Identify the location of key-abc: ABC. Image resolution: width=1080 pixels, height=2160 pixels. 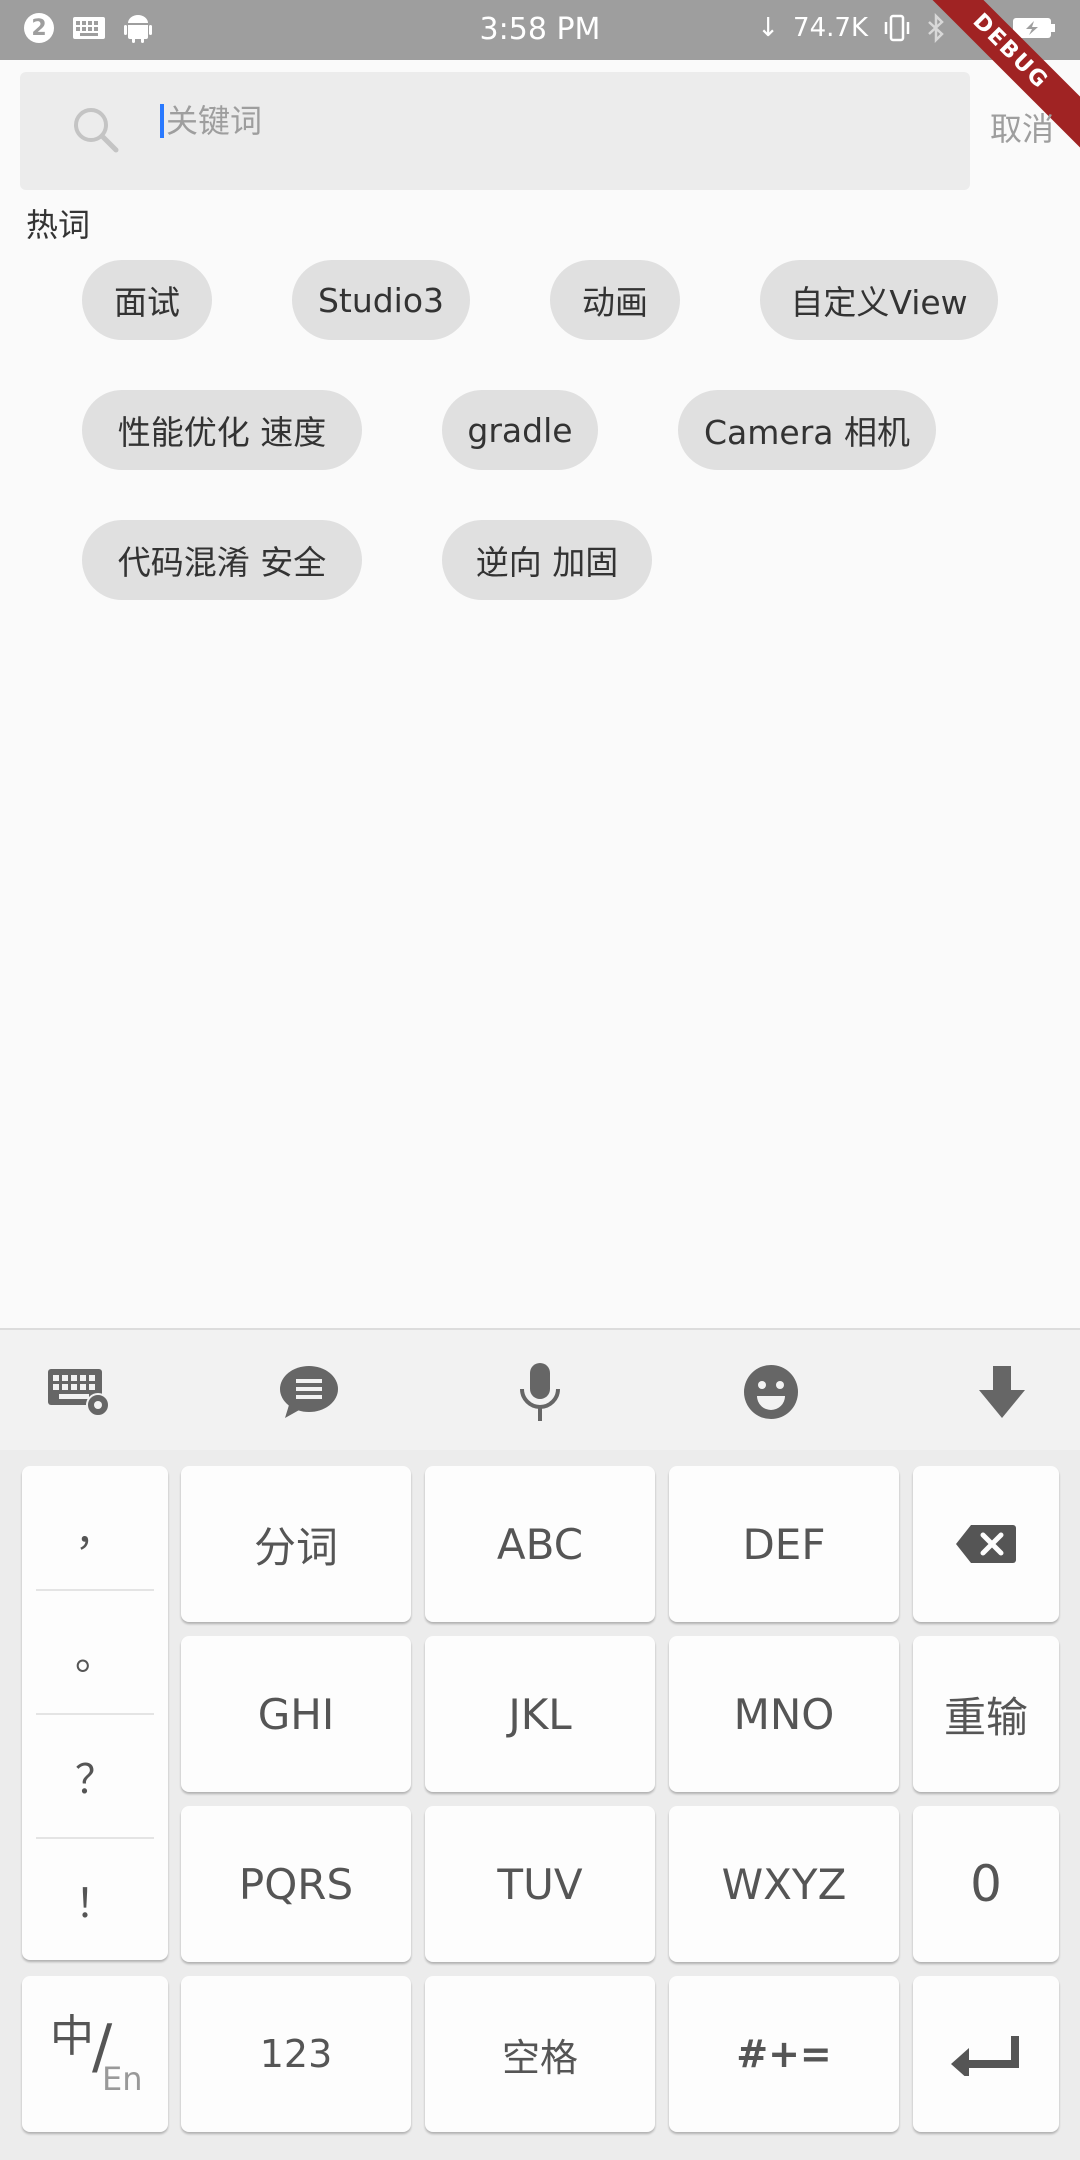
(540, 1544).